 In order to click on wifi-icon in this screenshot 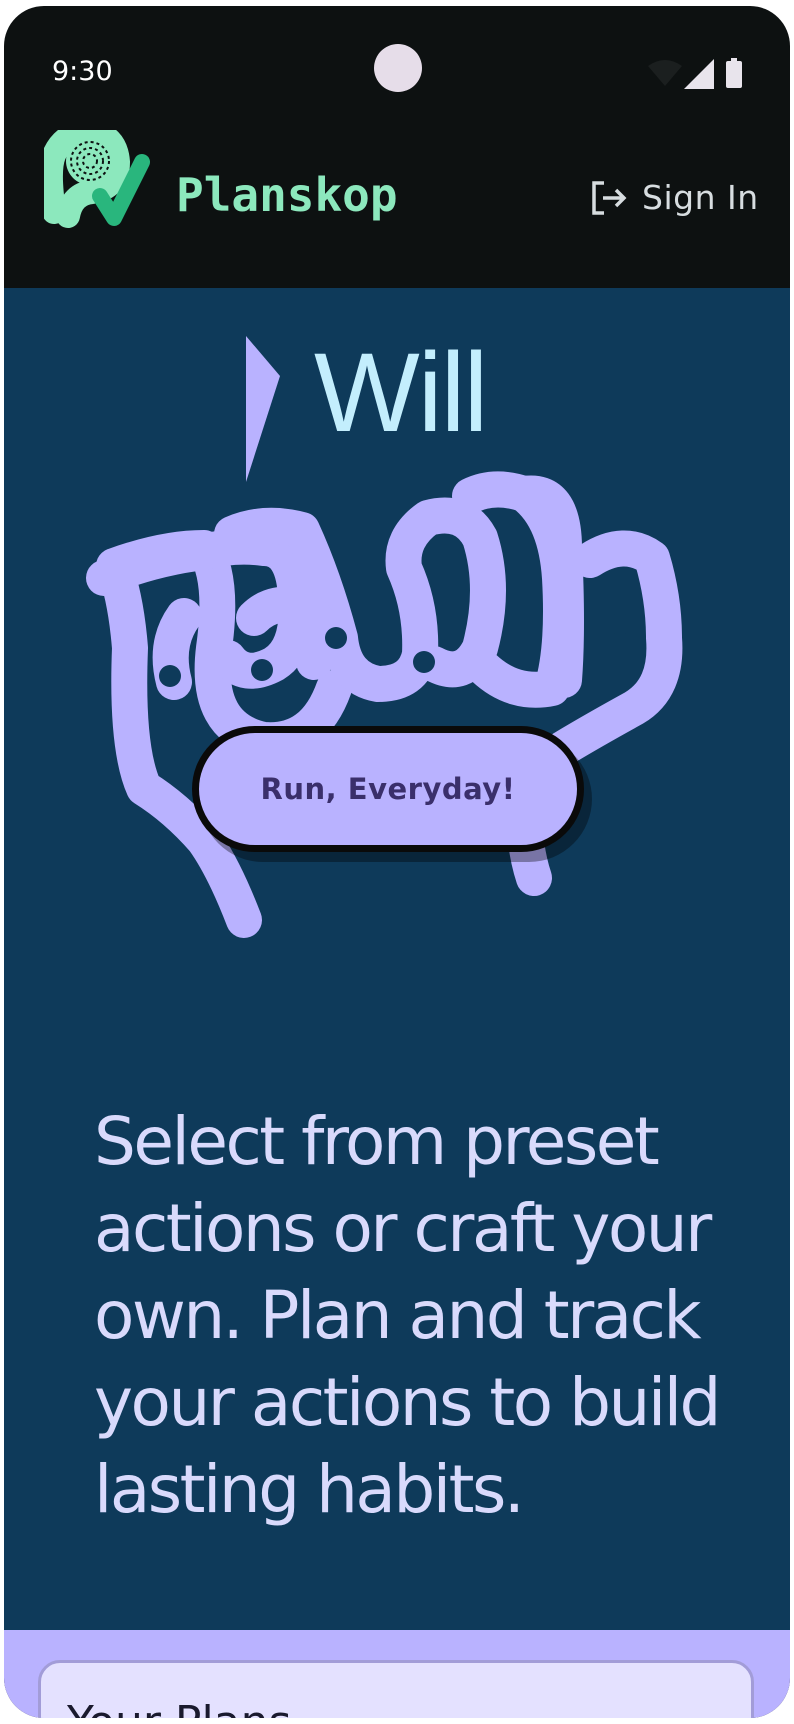, I will do `click(665, 73)`.